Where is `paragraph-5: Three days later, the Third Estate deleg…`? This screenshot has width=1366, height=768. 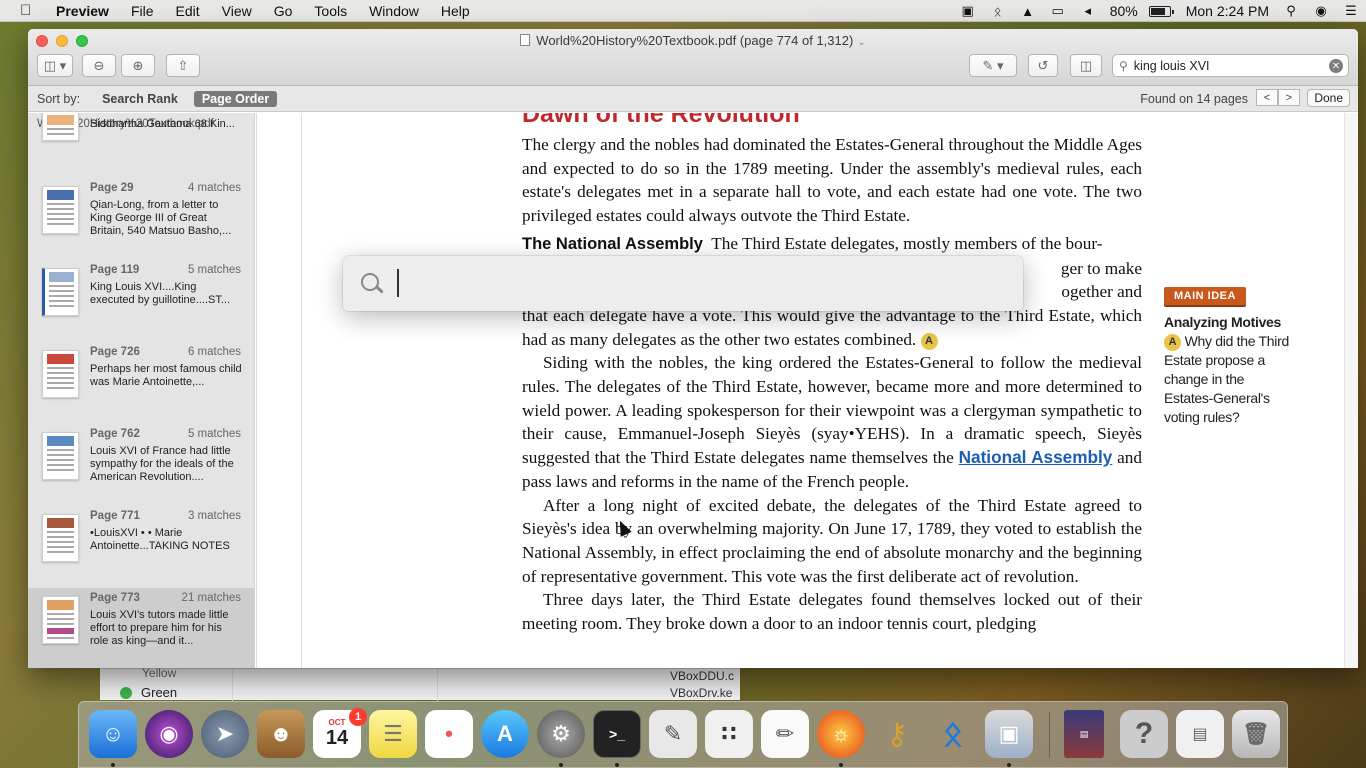 paragraph-5: Three days later, the Third Estate deleg… is located at coordinates (832, 612).